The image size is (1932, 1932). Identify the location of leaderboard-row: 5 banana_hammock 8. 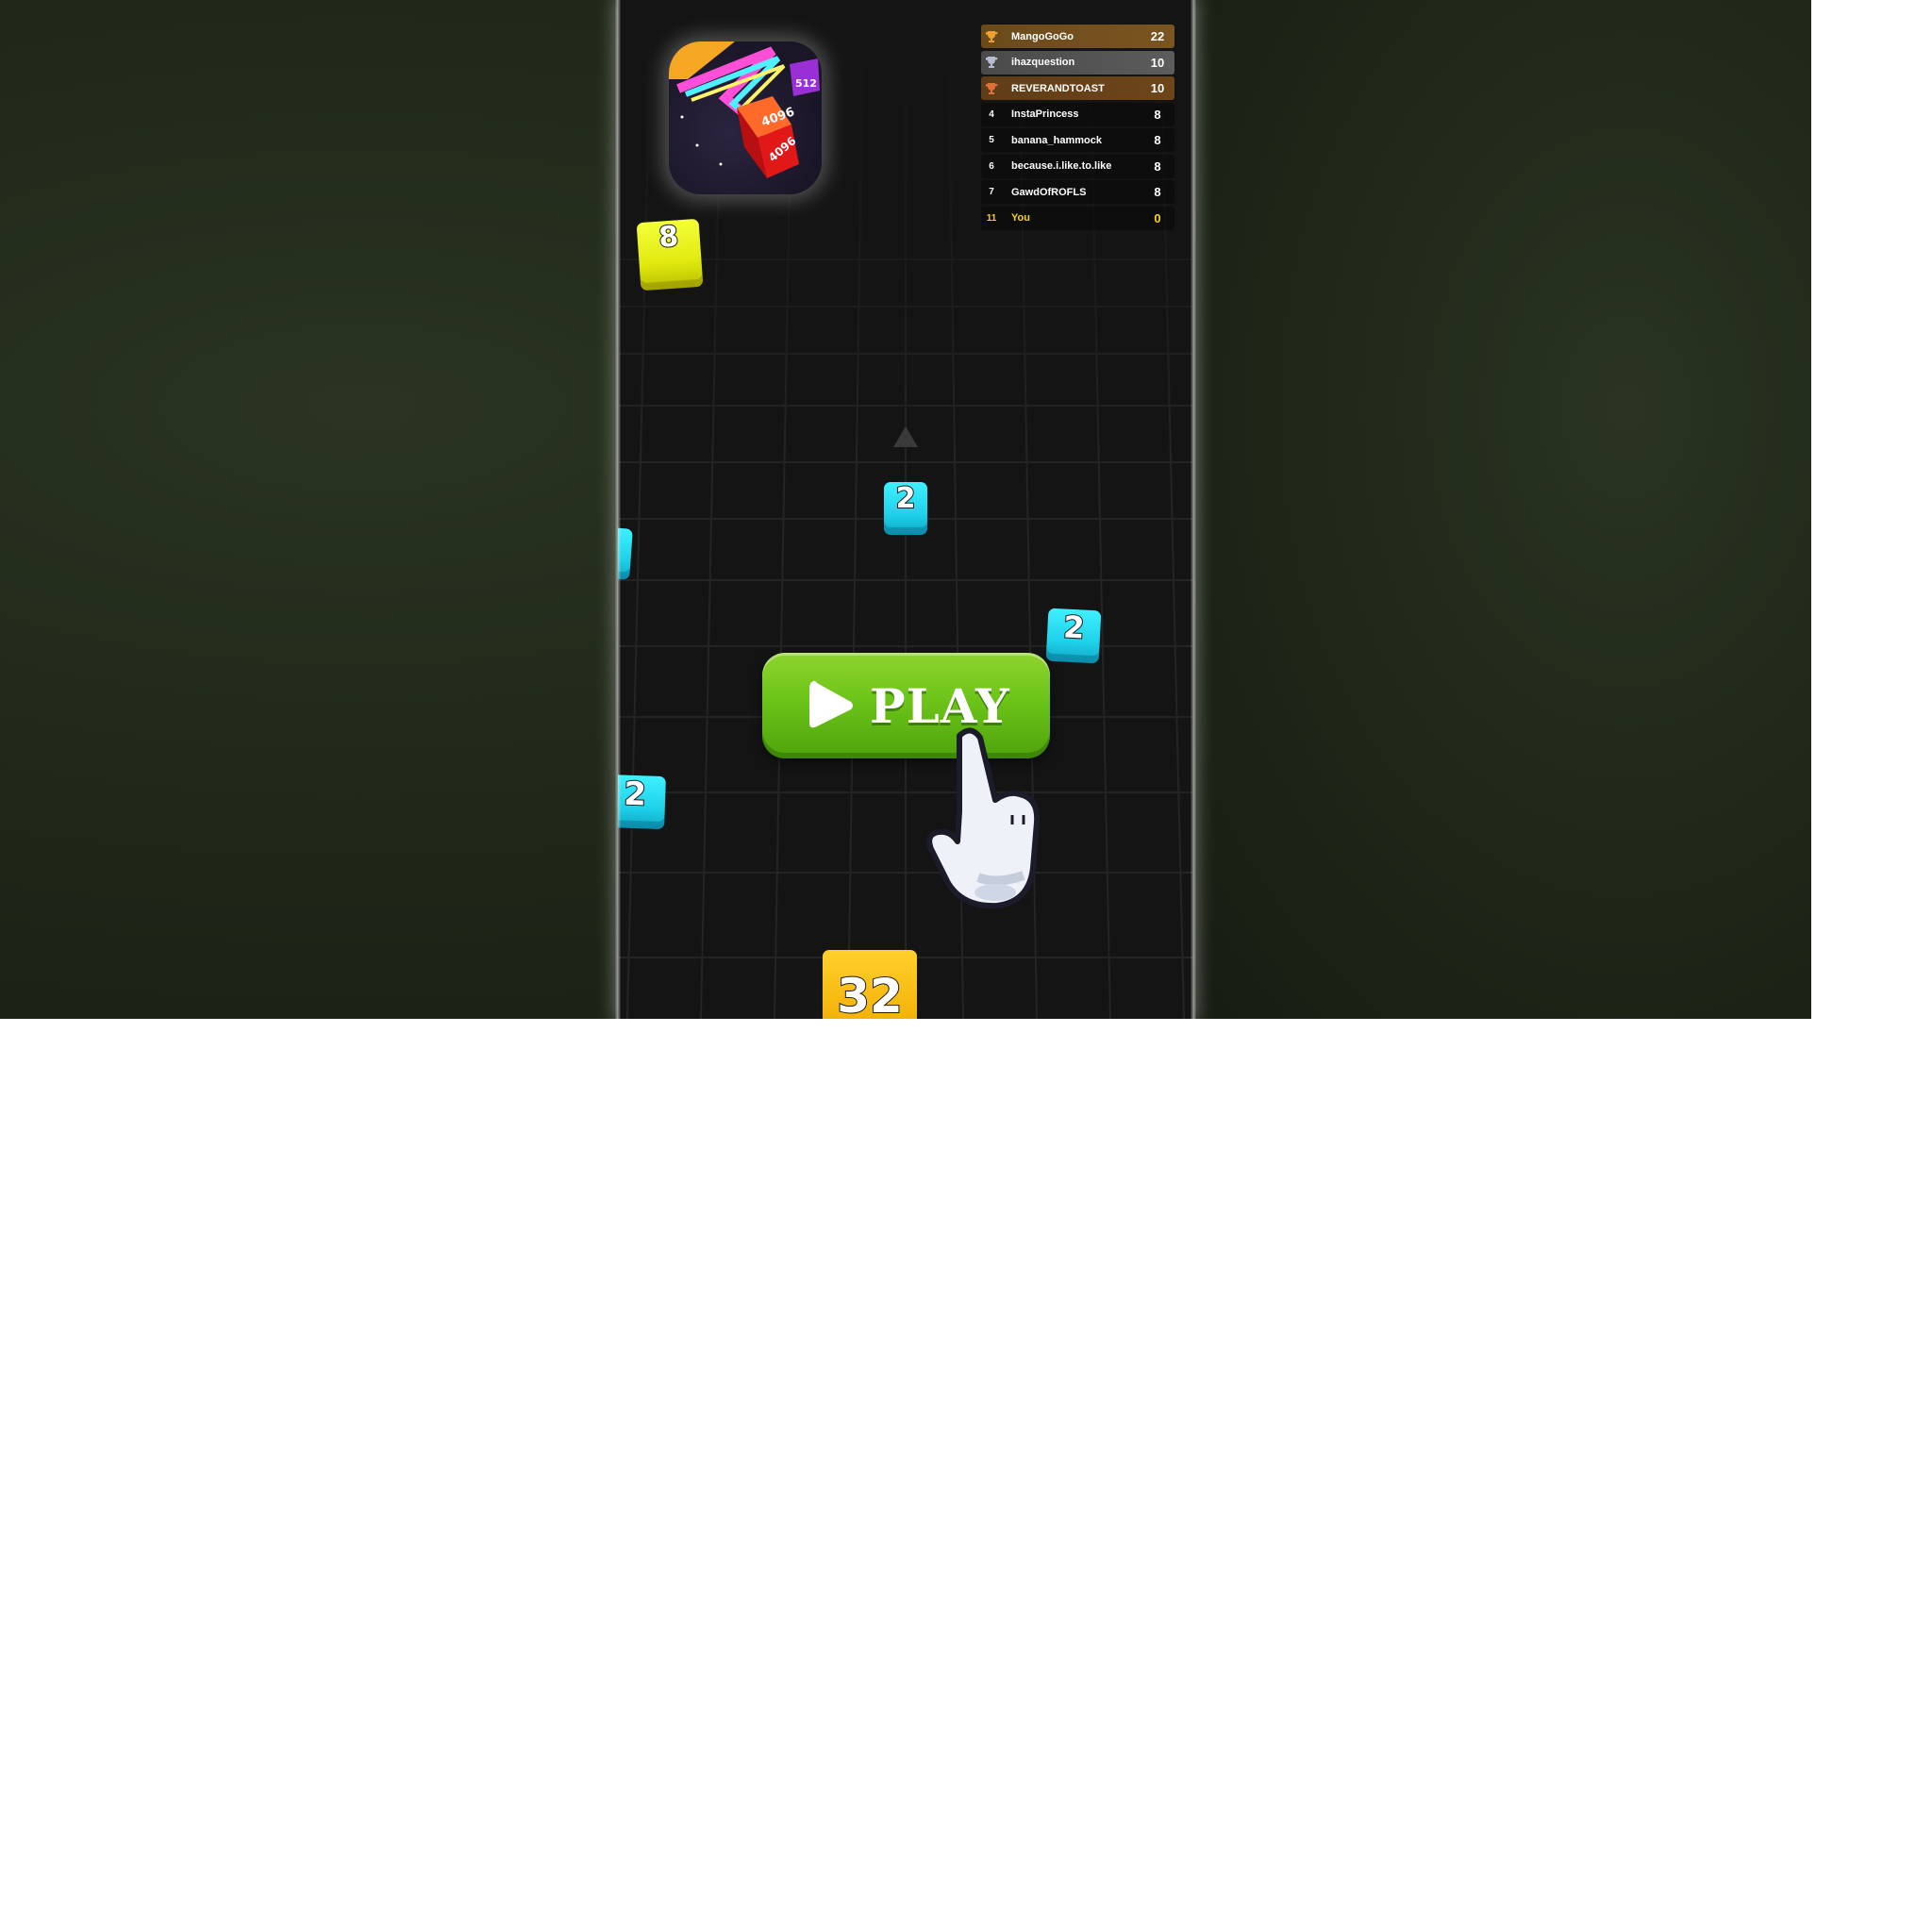
(1077, 140).